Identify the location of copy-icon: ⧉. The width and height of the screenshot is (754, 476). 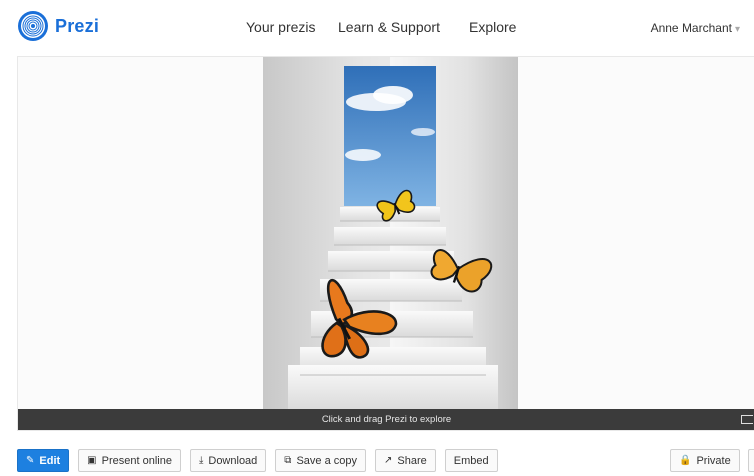
(288, 460).